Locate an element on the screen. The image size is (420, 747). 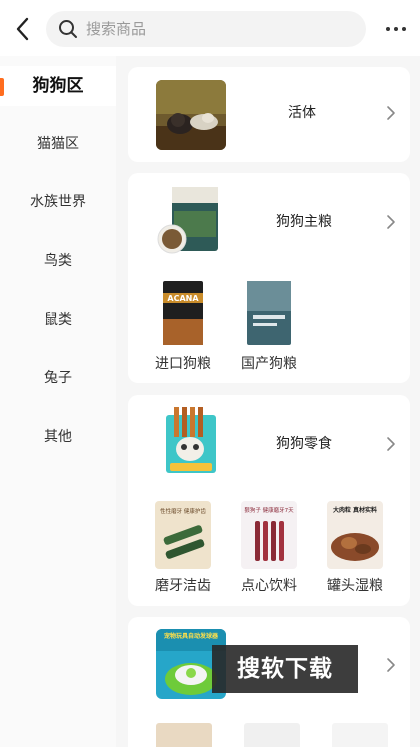
puppy-image is located at coordinates (191, 115).